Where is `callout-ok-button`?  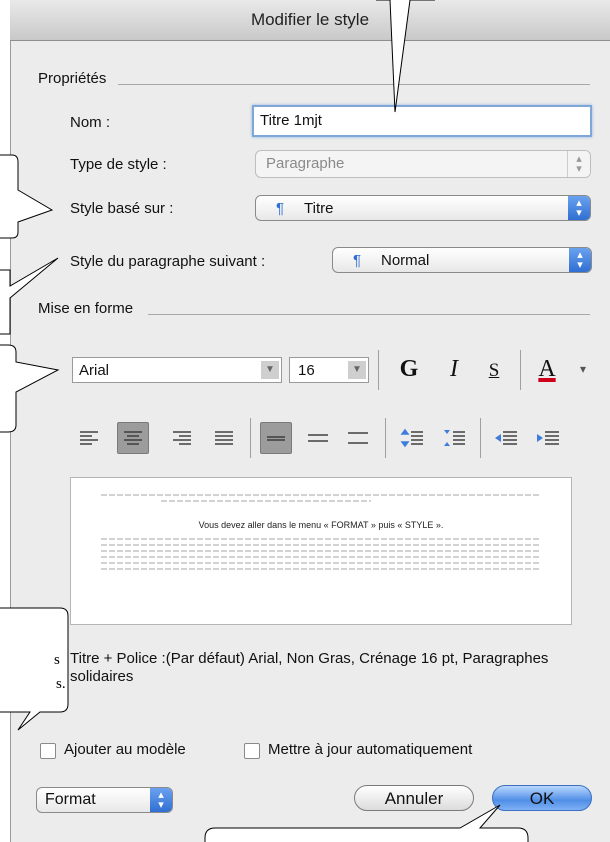
callout-ok-button is located at coordinates (366, 823).